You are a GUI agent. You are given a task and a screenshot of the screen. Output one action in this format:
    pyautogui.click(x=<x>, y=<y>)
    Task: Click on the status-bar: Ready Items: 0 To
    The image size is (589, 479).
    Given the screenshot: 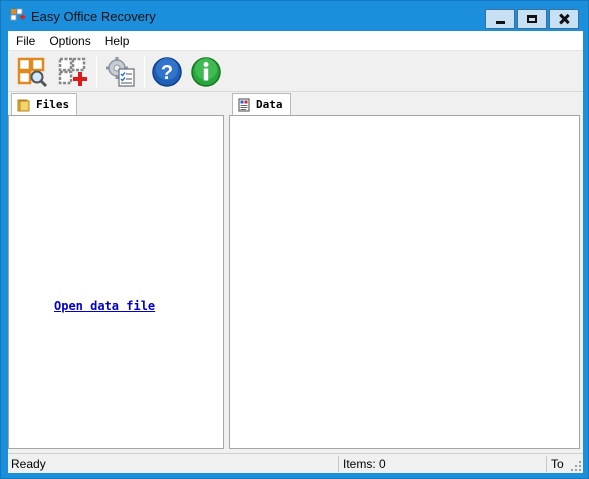 What is the action you would take?
    pyautogui.click(x=295, y=463)
    